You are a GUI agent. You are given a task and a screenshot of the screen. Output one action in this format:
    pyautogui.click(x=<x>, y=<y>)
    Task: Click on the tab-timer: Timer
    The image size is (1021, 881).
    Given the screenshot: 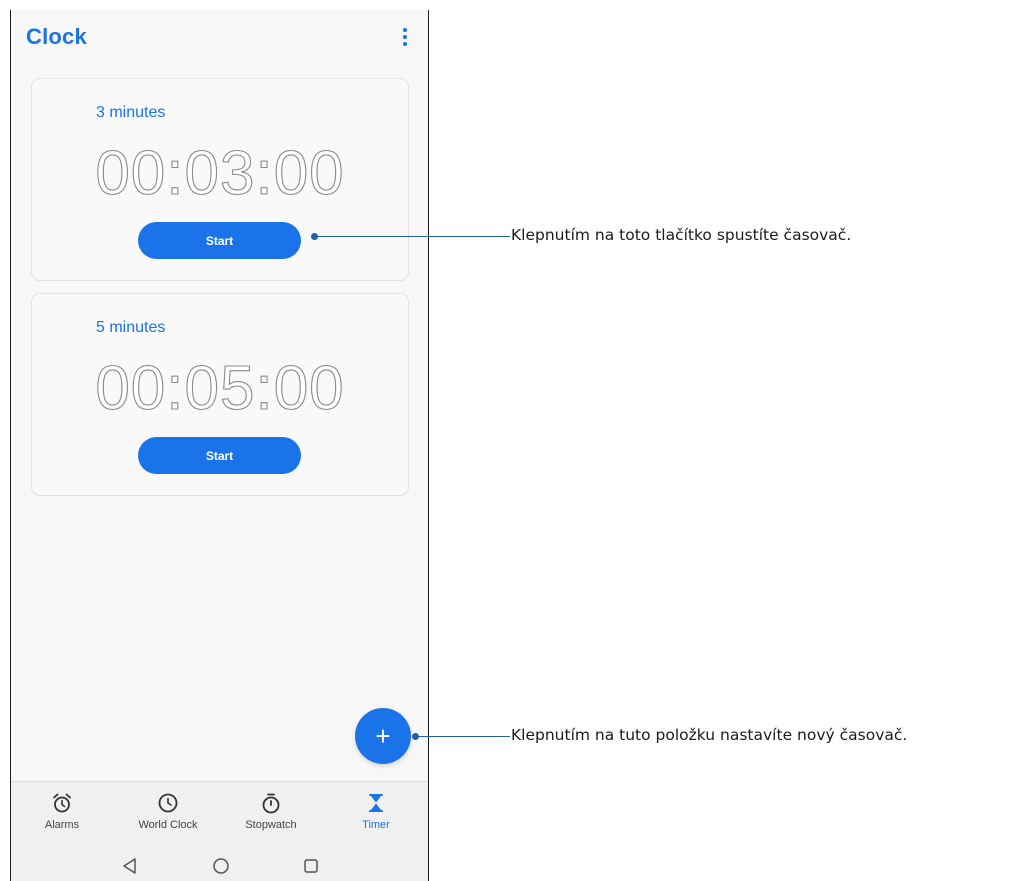 What is the action you would take?
    pyautogui.click(x=376, y=811)
    